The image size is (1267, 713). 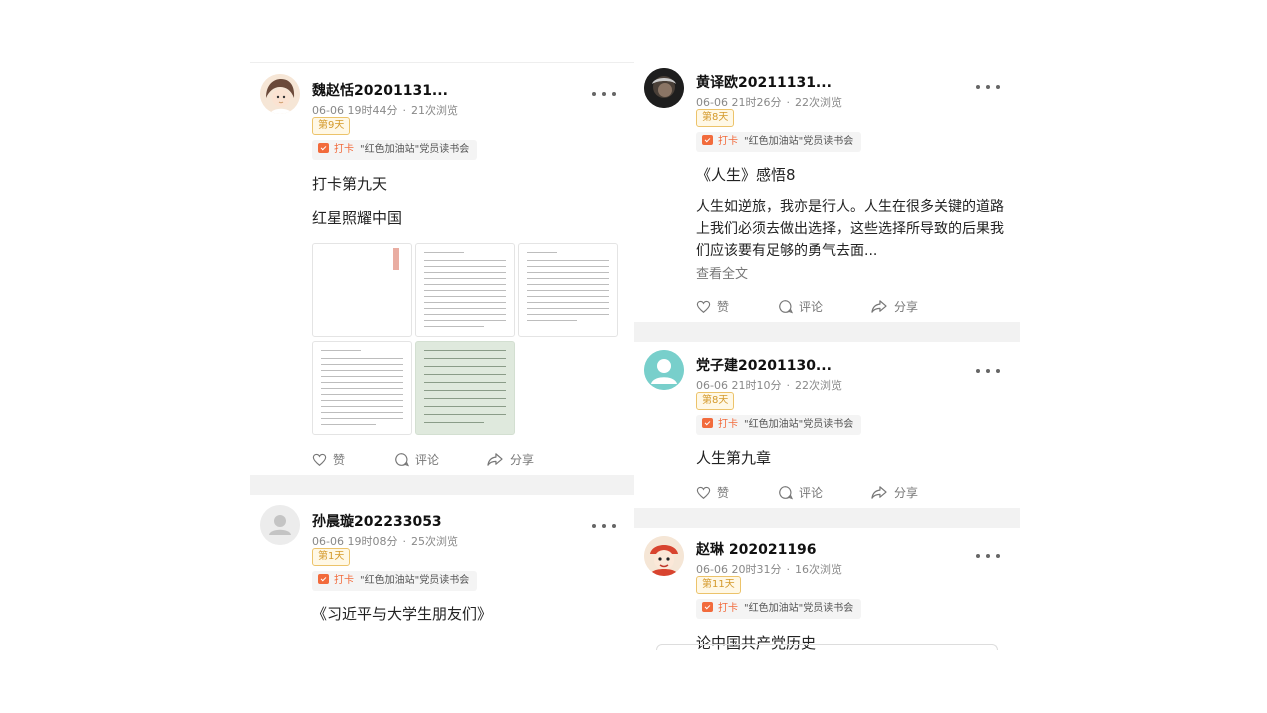 I want to click on day-badge: 第1天, so click(x=331, y=557).